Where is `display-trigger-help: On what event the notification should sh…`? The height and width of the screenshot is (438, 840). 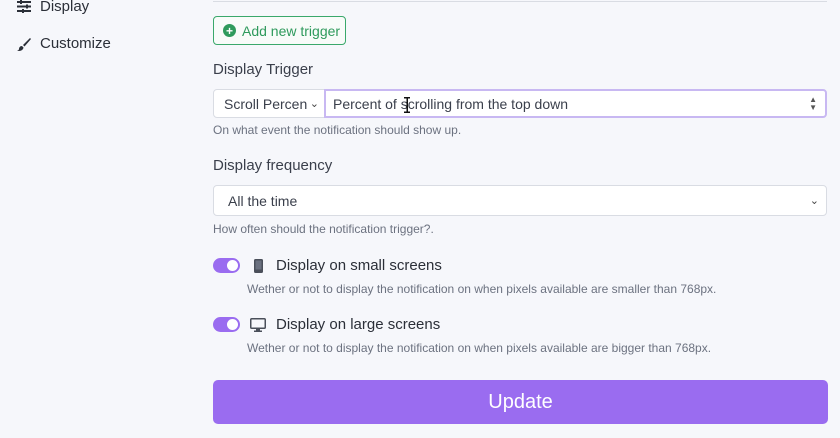 display-trigger-help: On what event the notification should sh… is located at coordinates (337, 130).